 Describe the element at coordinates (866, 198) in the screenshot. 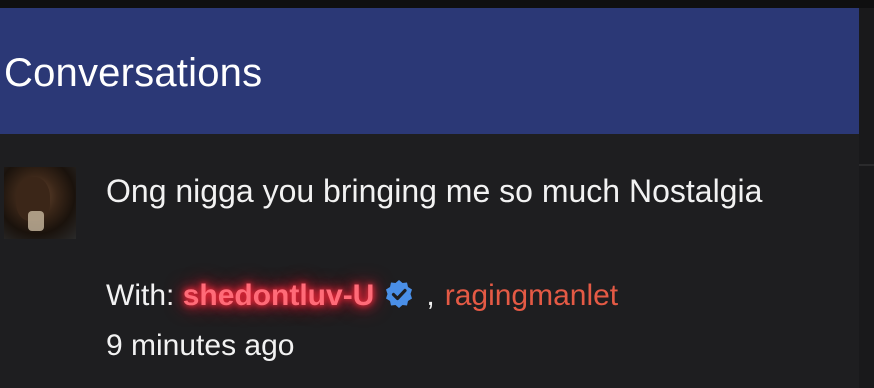

I see `right-edge-panel` at that location.